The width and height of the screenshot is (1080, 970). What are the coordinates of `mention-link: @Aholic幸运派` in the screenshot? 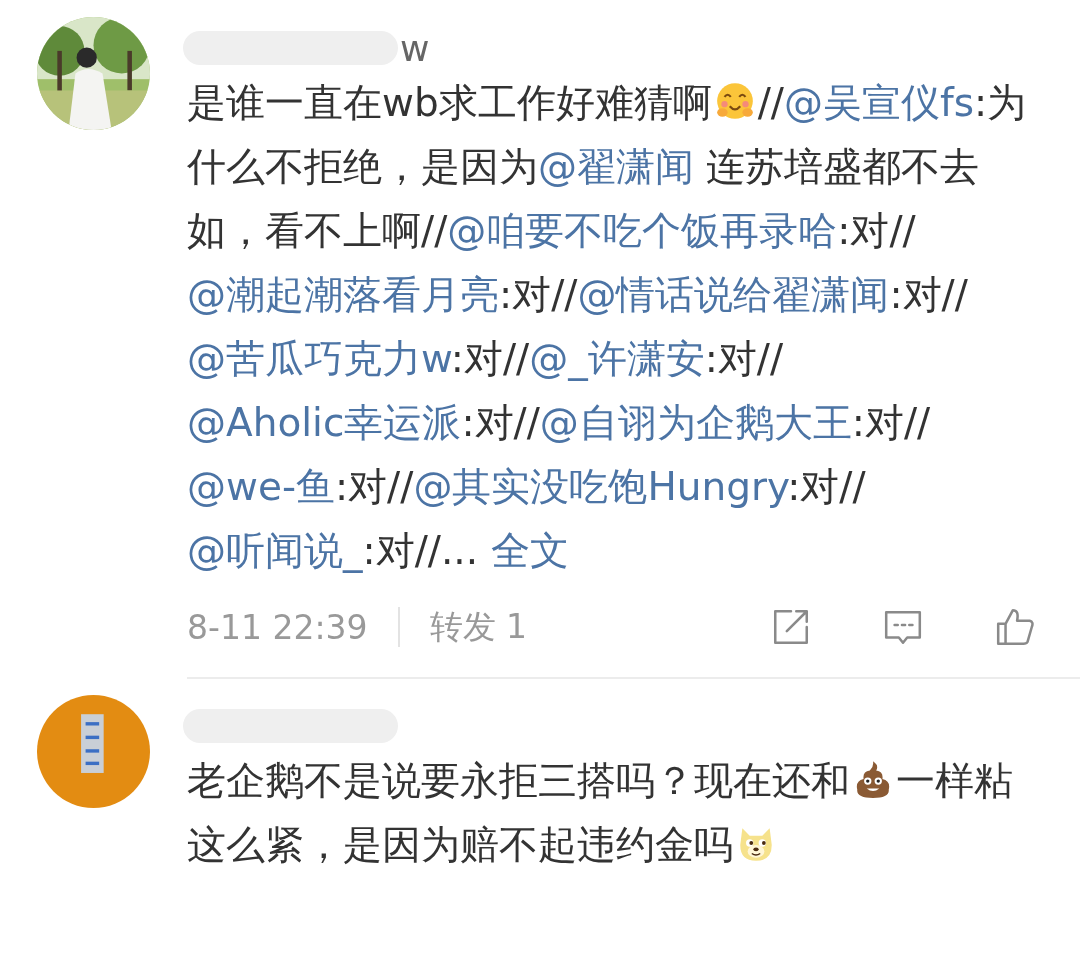 It's located at (324, 422).